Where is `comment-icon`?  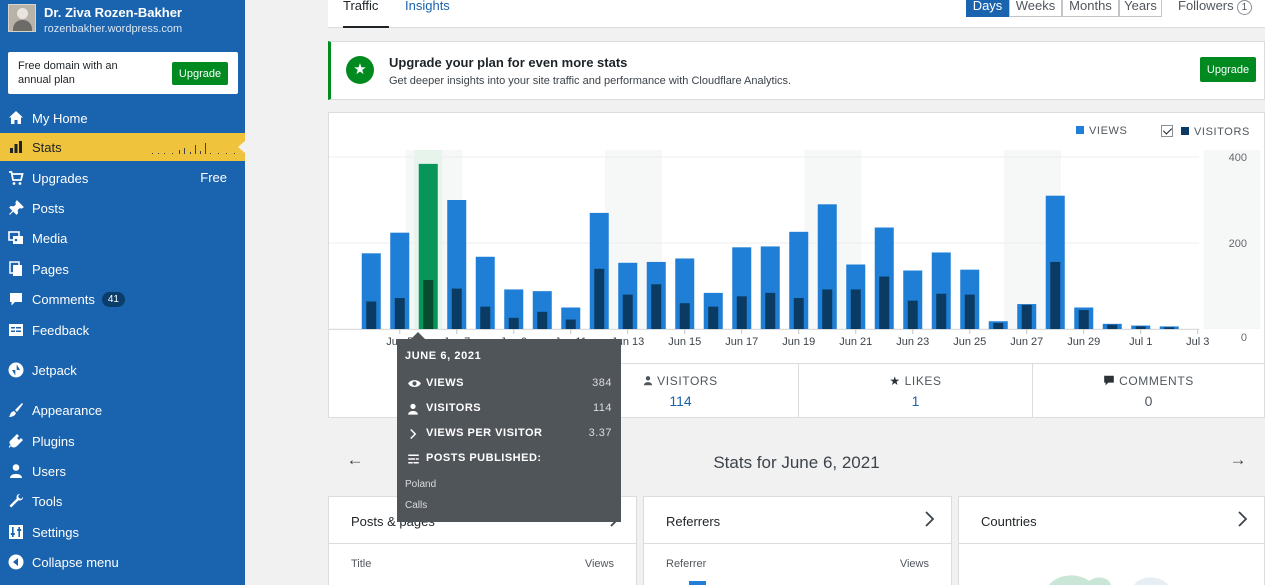
comment-icon is located at coordinates (1109, 380).